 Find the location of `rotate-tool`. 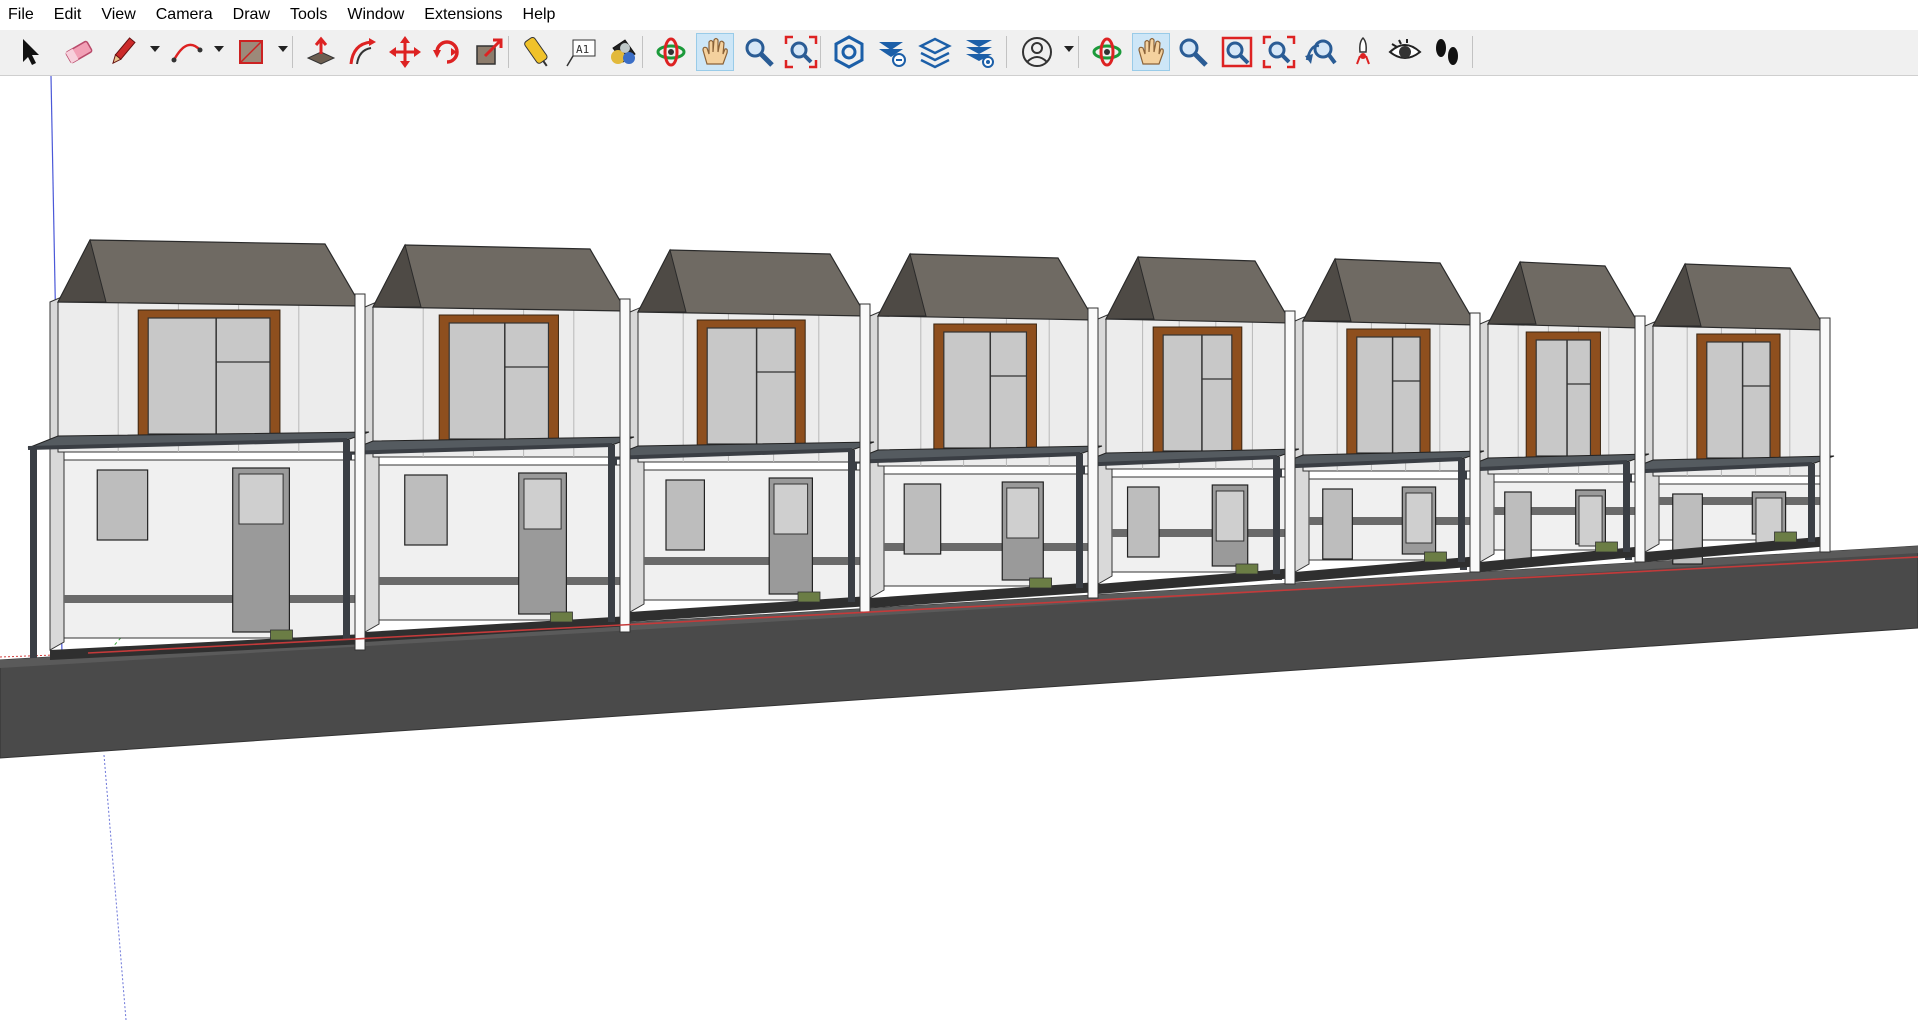

rotate-tool is located at coordinates (447, 52).